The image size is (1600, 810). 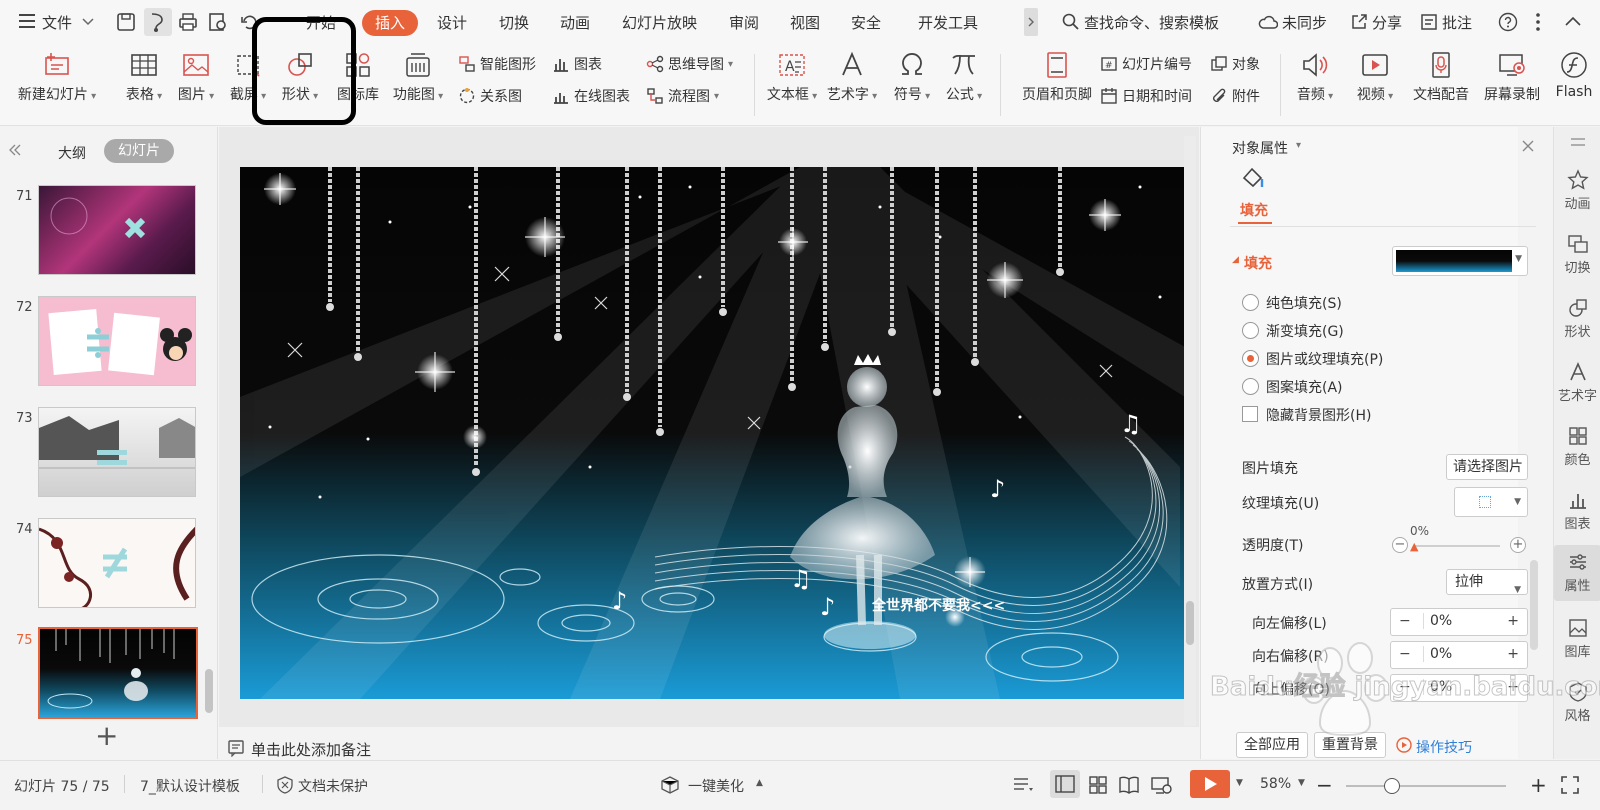 What do you see at coordinates (490, 96) in the screenshot?
I see `relation-chart-button: 关系图` at bounding box center [490, 96].